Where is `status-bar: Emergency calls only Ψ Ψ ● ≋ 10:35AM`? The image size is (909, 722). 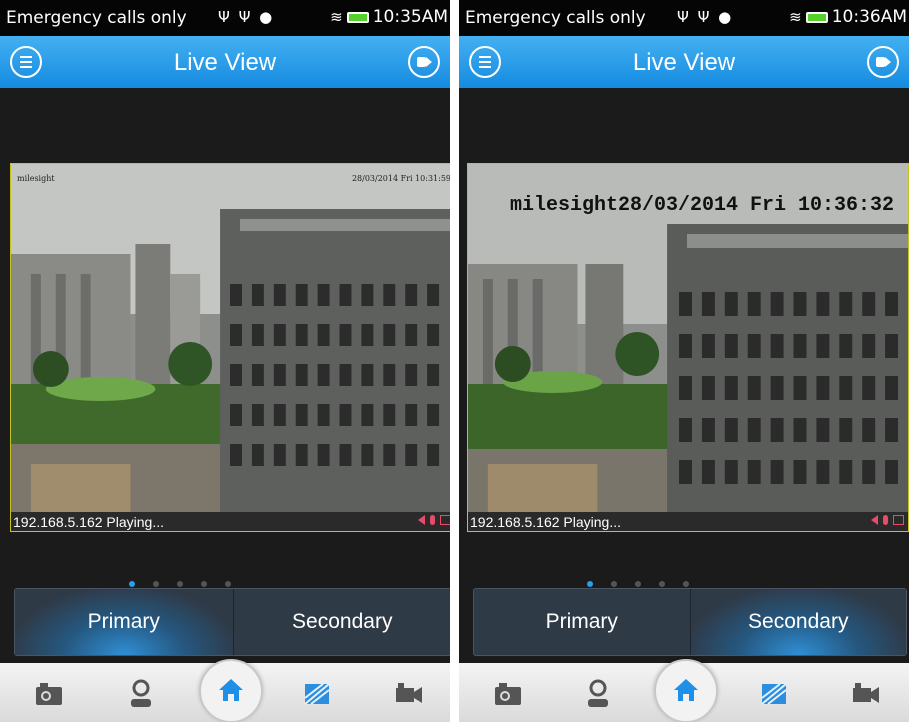
status-bar: Emergency calls only Ψ Ψ ● ≋ 10:35AM is located at coordinates (225, 18).